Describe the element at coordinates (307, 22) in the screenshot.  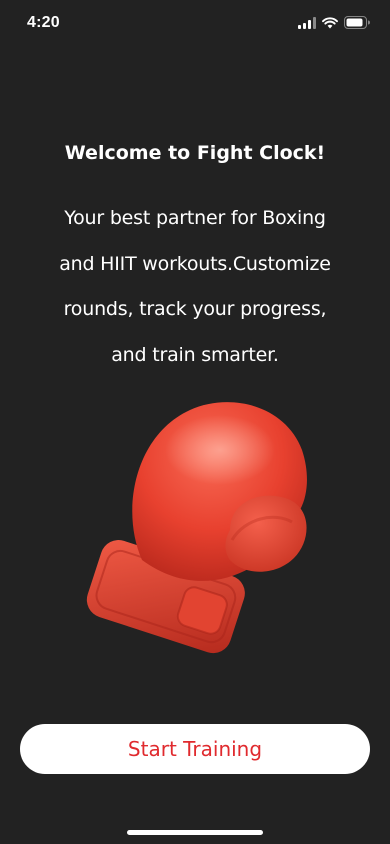
I see `signal-icon` at that location.